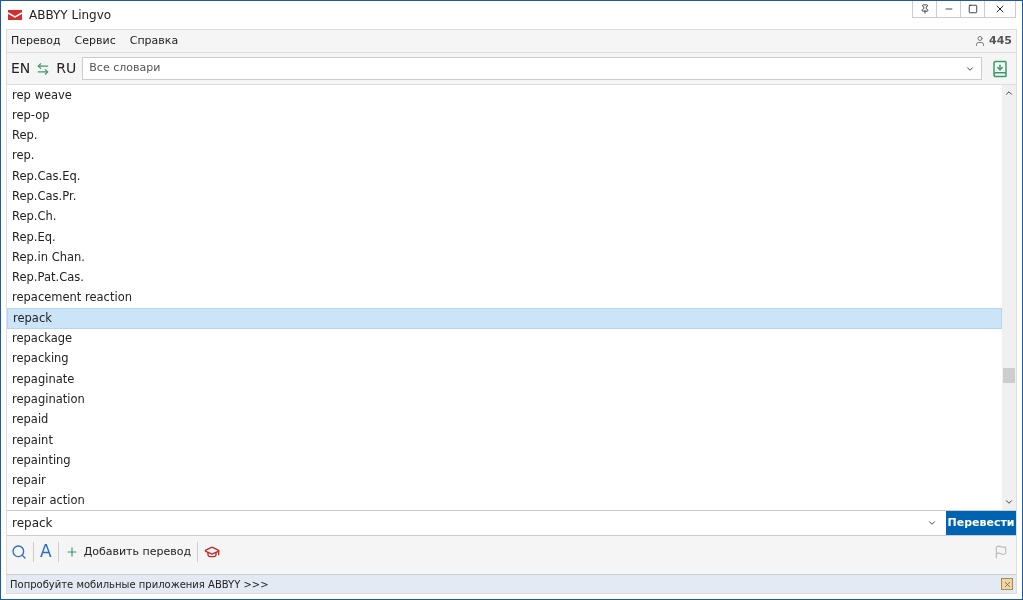 The image size is (1023, 600). Describe the element at coordinates (504, 257) in the screenshot. I see `word-list-item: Rep.in Chan.` at that location.